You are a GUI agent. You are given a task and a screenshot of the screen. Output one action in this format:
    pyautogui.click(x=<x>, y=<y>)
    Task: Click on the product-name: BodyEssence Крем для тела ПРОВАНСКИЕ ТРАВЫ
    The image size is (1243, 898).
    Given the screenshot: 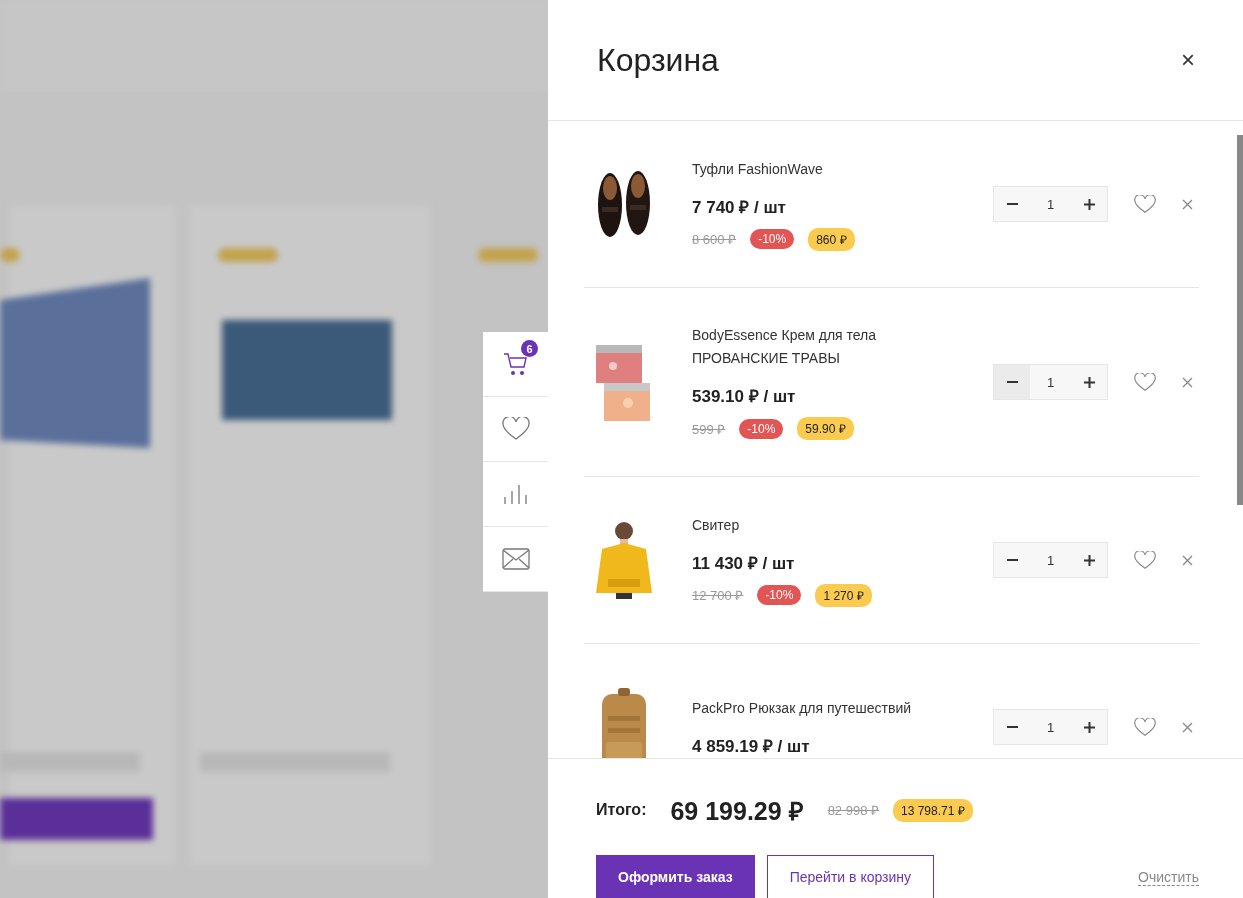 What is the action you would take?
    pyautogui.click(x=802, y=347)
    